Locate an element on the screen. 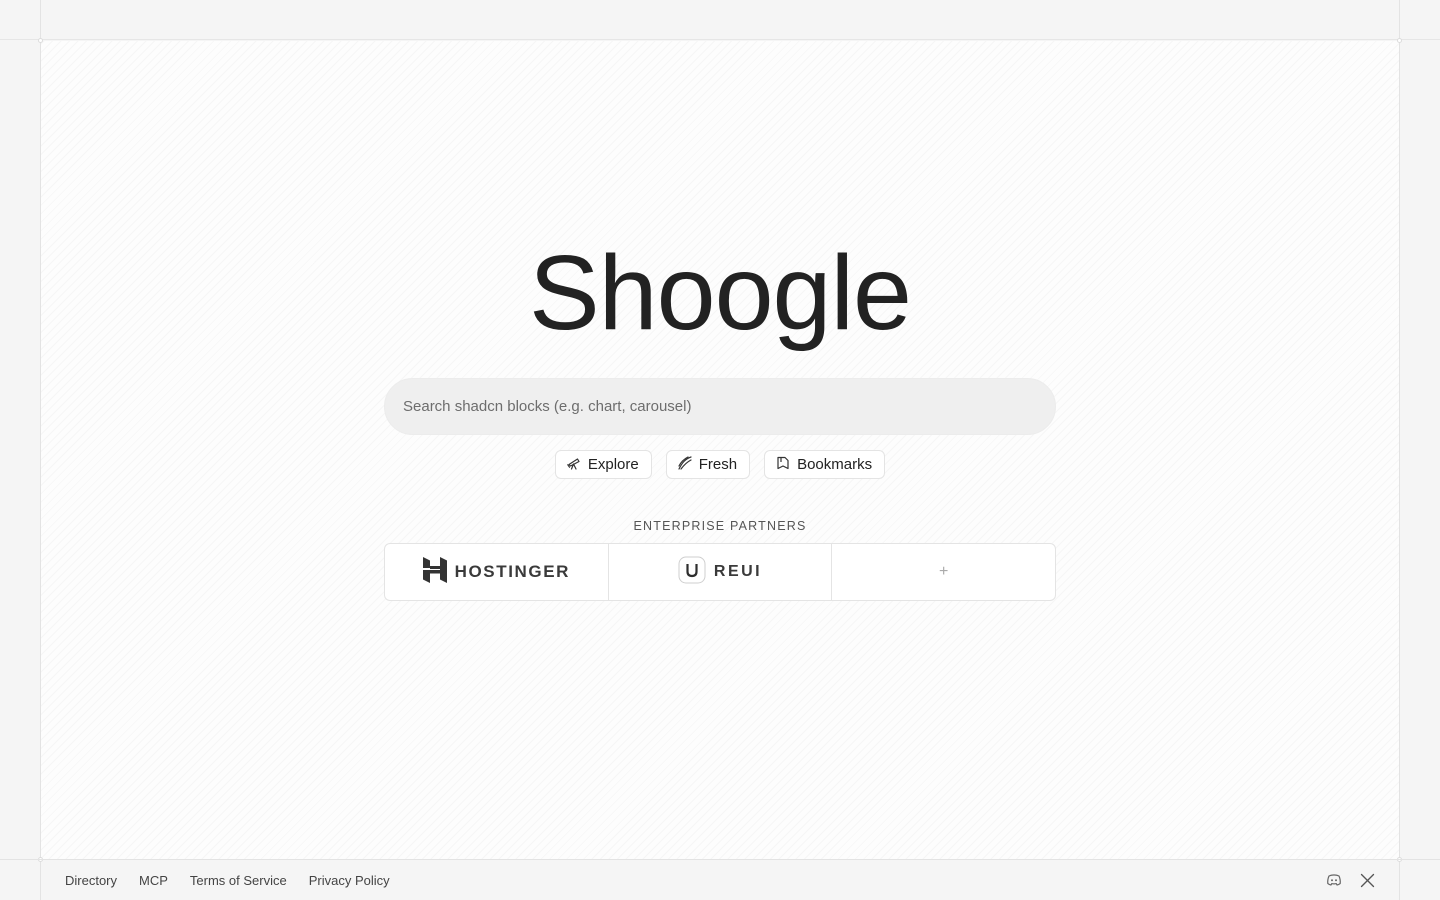 The height and width of the screenshot is (900, 1440). search-input is located at coordinates (728, 406).